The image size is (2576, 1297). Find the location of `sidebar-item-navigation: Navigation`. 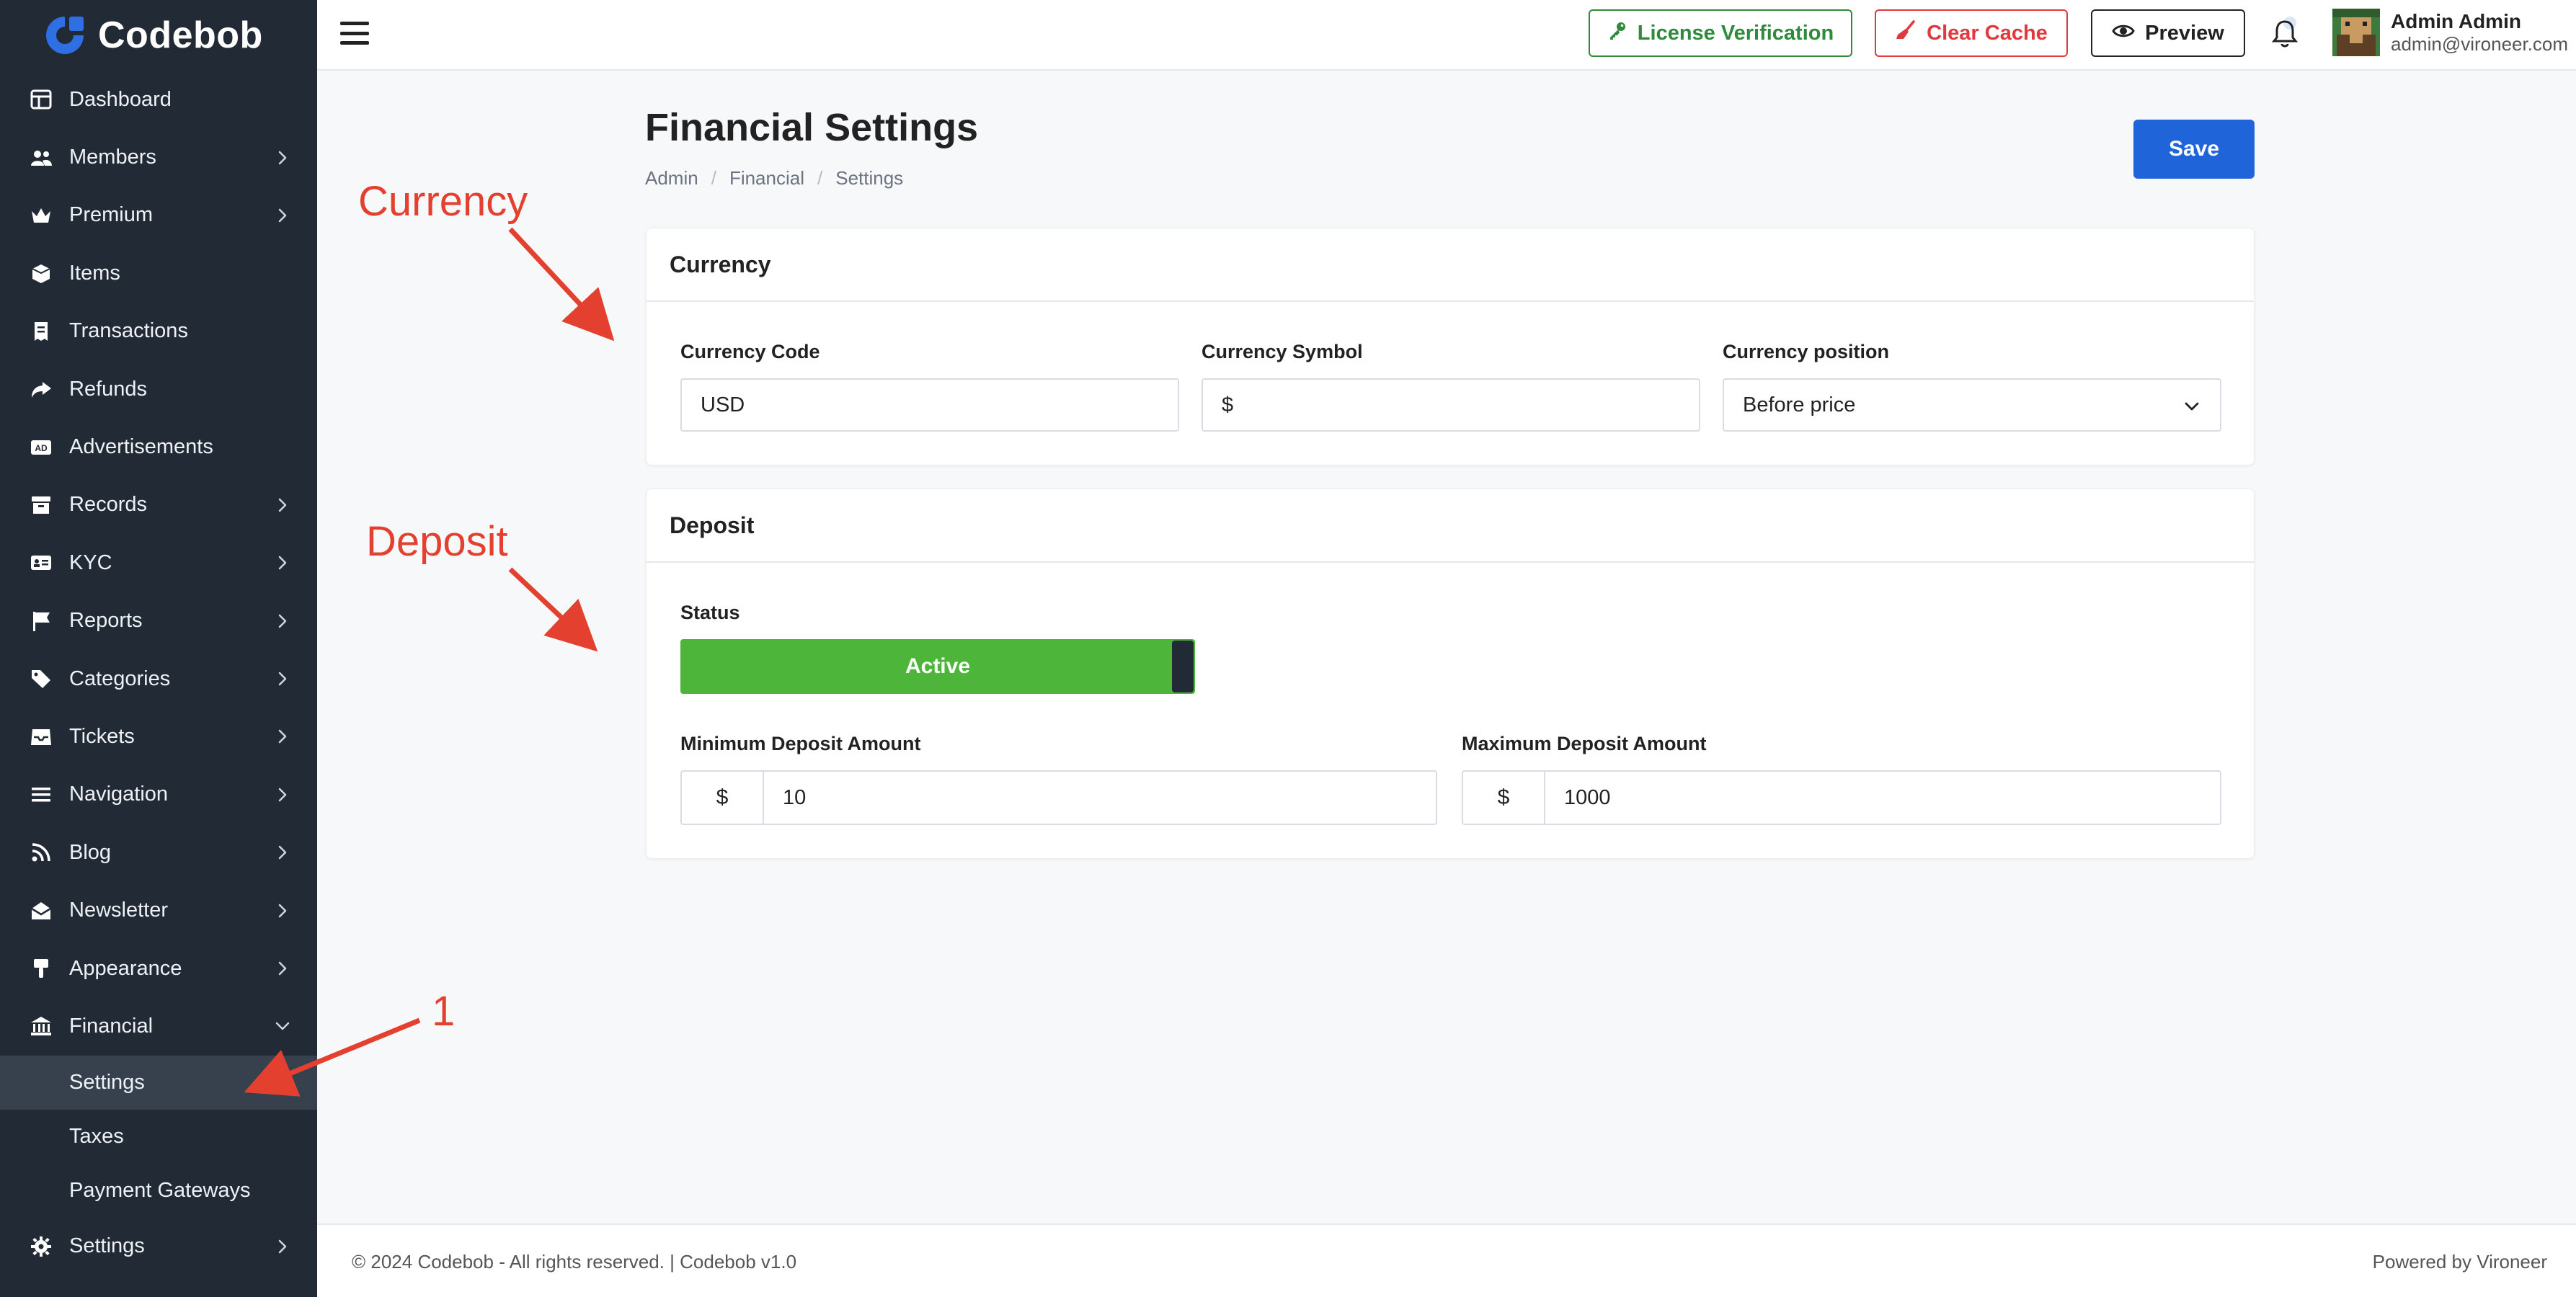

sidebar-item-navigation: Navigation is located at coordinates (158, 795).